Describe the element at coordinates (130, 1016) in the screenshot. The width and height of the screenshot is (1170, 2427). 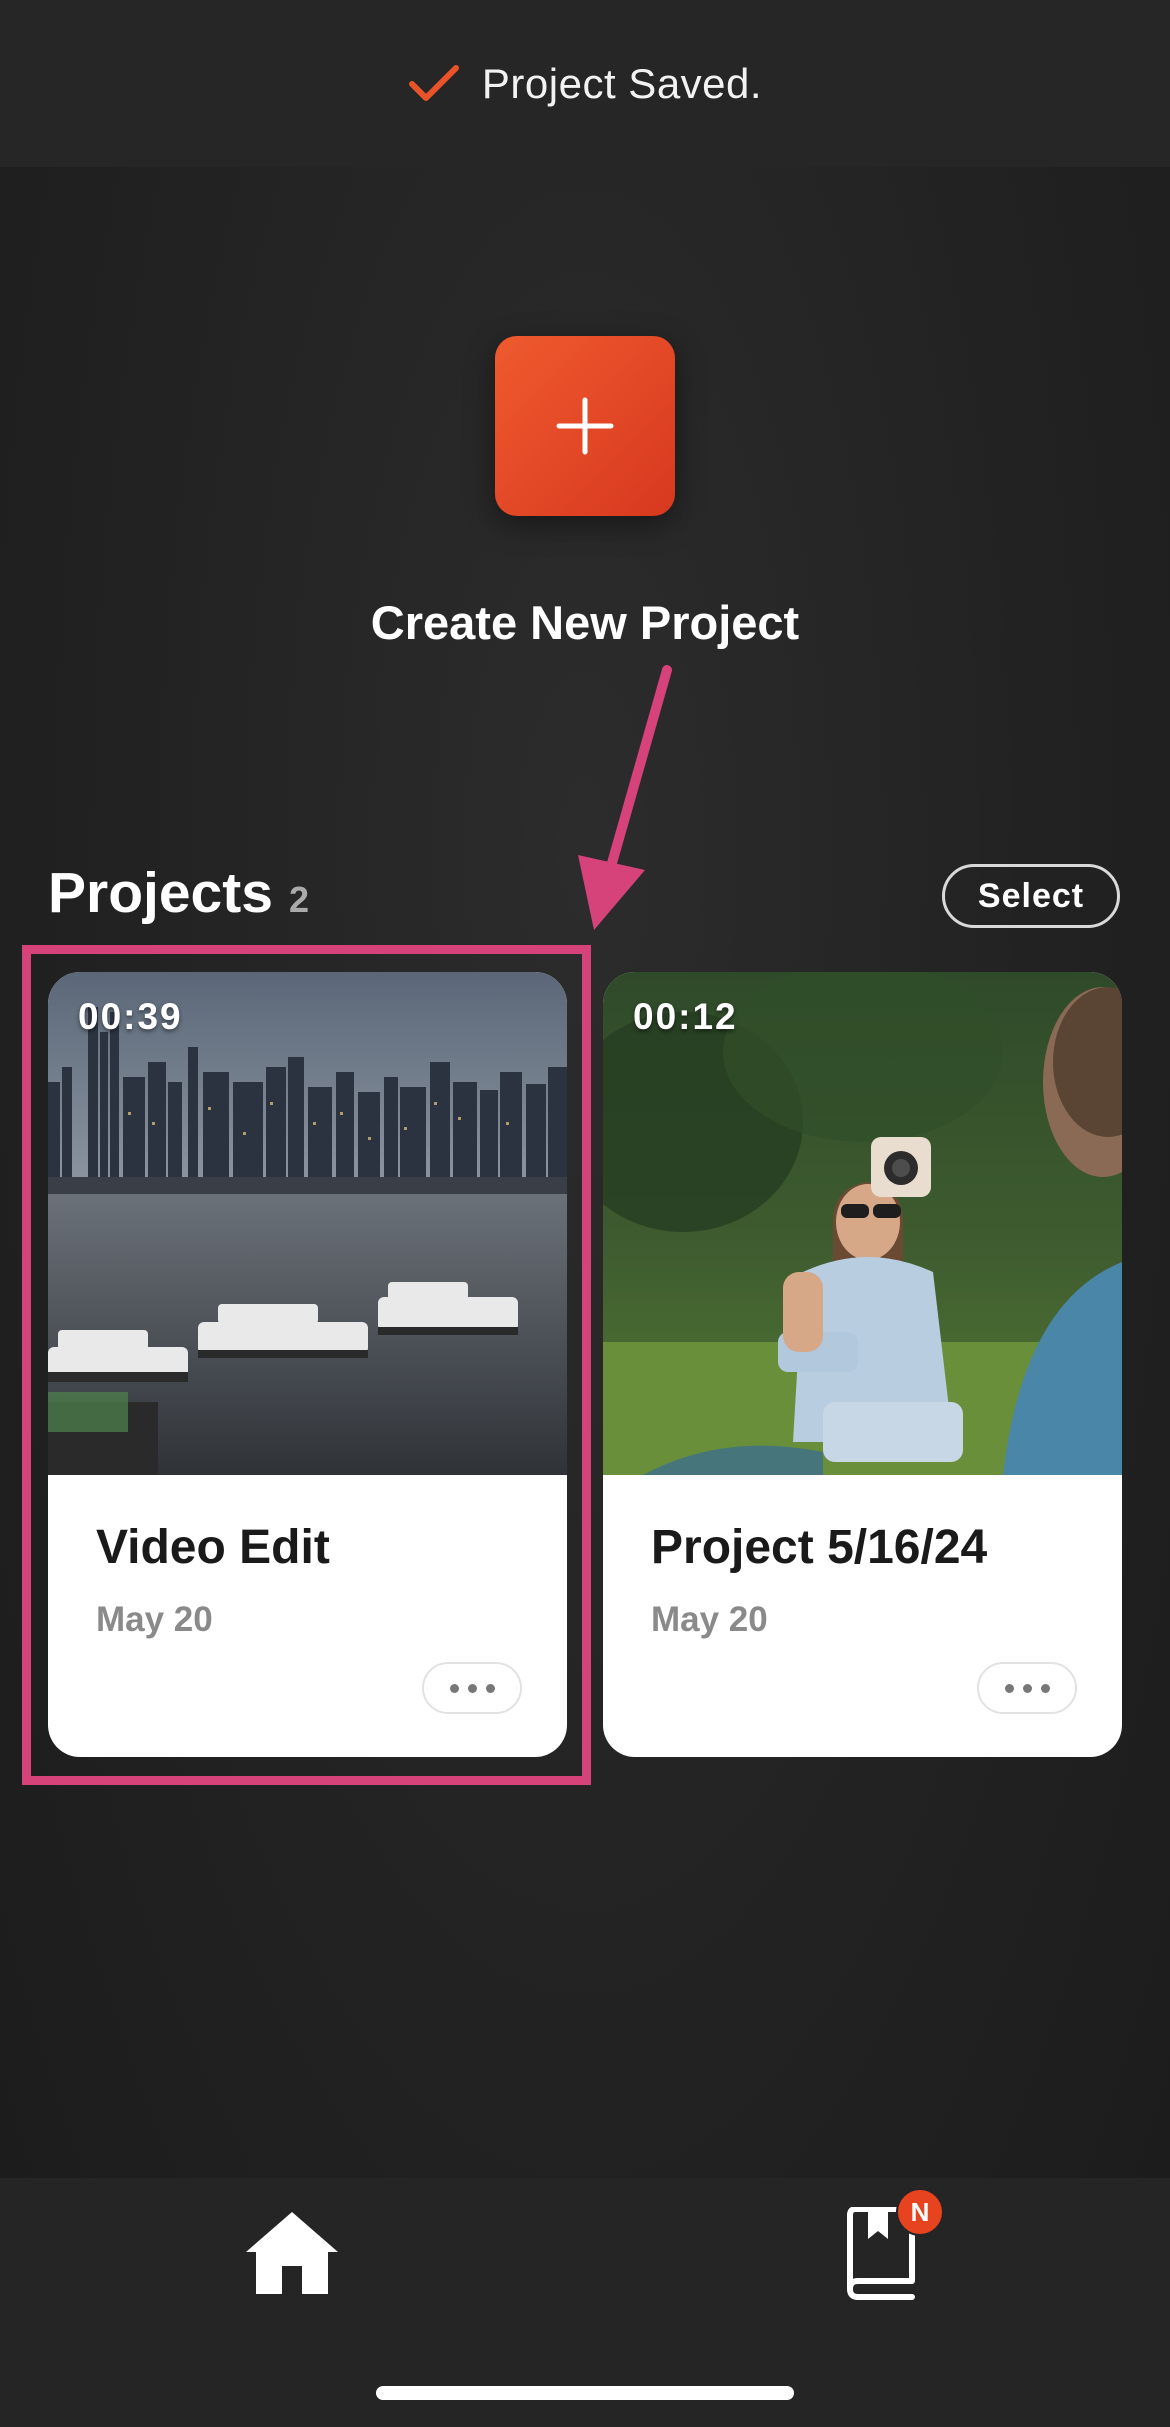
I see `duration-label: 00:39` at that location.